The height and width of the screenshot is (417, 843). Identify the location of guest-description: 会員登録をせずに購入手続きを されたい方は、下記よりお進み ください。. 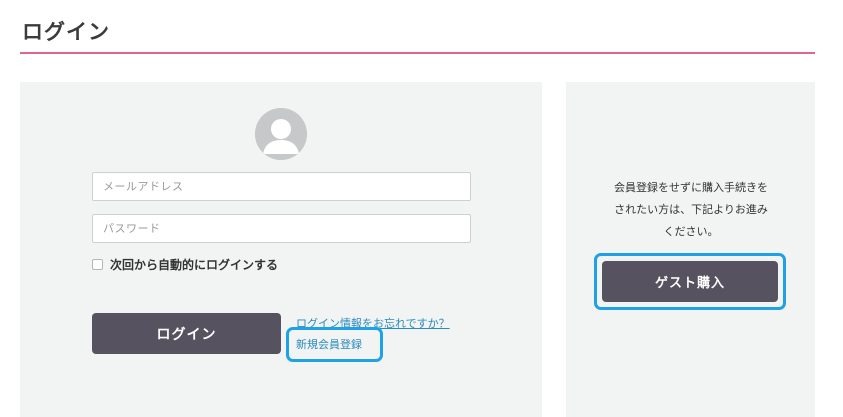
(691, 210).